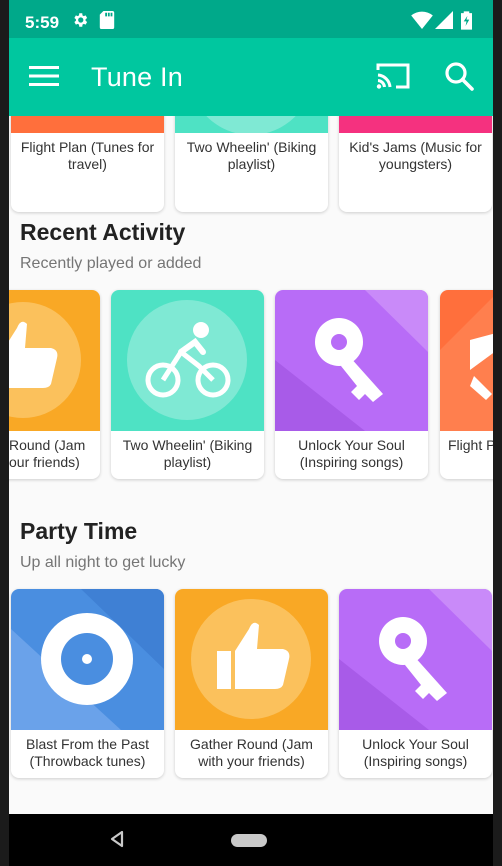 The height and width of the screenshot is (866, 502). I want to click on section-title-recent: Recent Activity, so click(103, 232).